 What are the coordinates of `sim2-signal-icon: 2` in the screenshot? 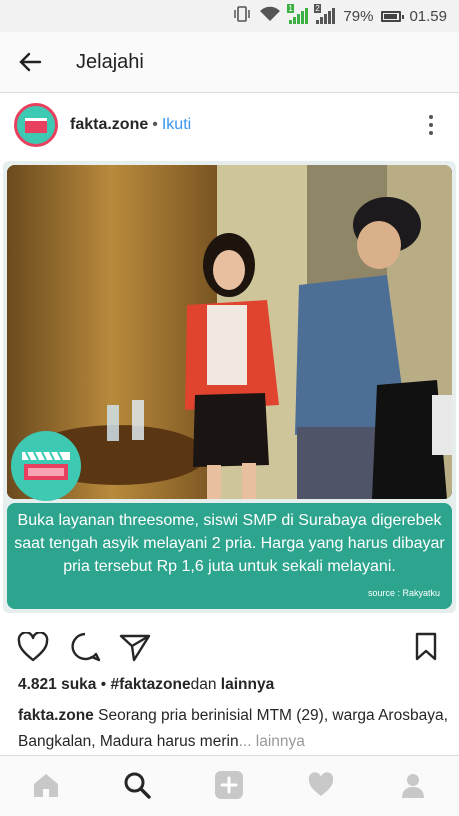 It's located at (325, 14).